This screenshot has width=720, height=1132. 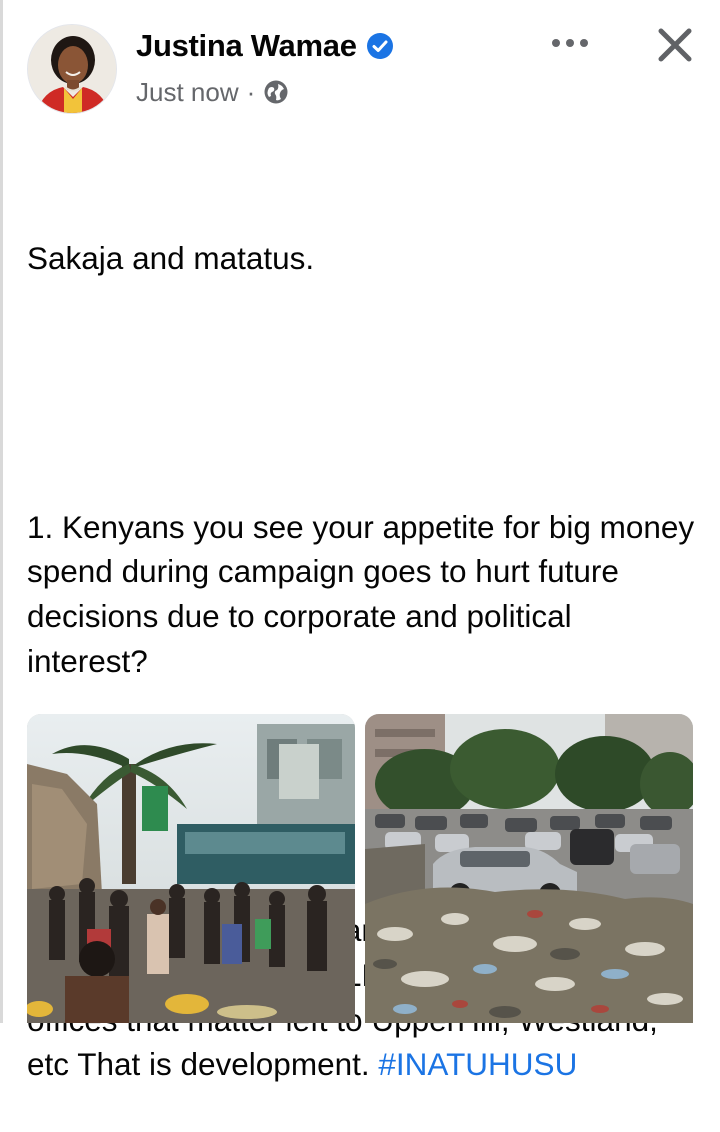 I want to click on post-meta: Just now ·, so click(x=212, y=92).